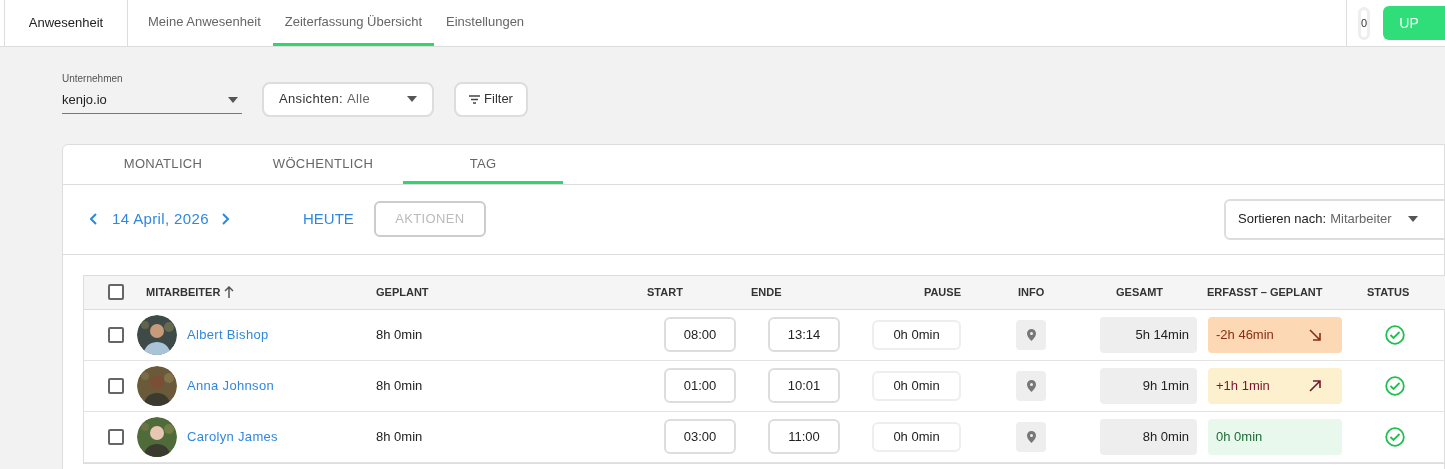  What do you see at coordinates (323, 164) in the screenshot?
I see `period-tab: WÖCHENTLICH` at bounding box center [323, 164].